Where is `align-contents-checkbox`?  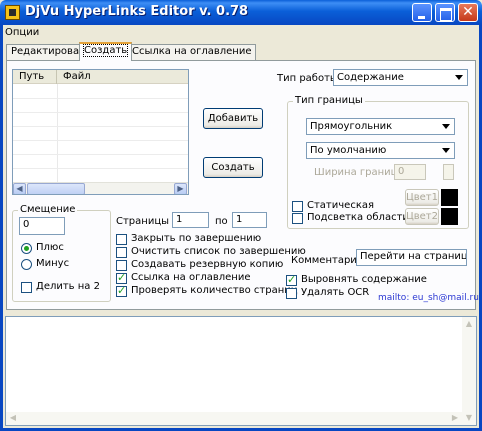 align-contents-checkbox is located at coordinates (291, 279).